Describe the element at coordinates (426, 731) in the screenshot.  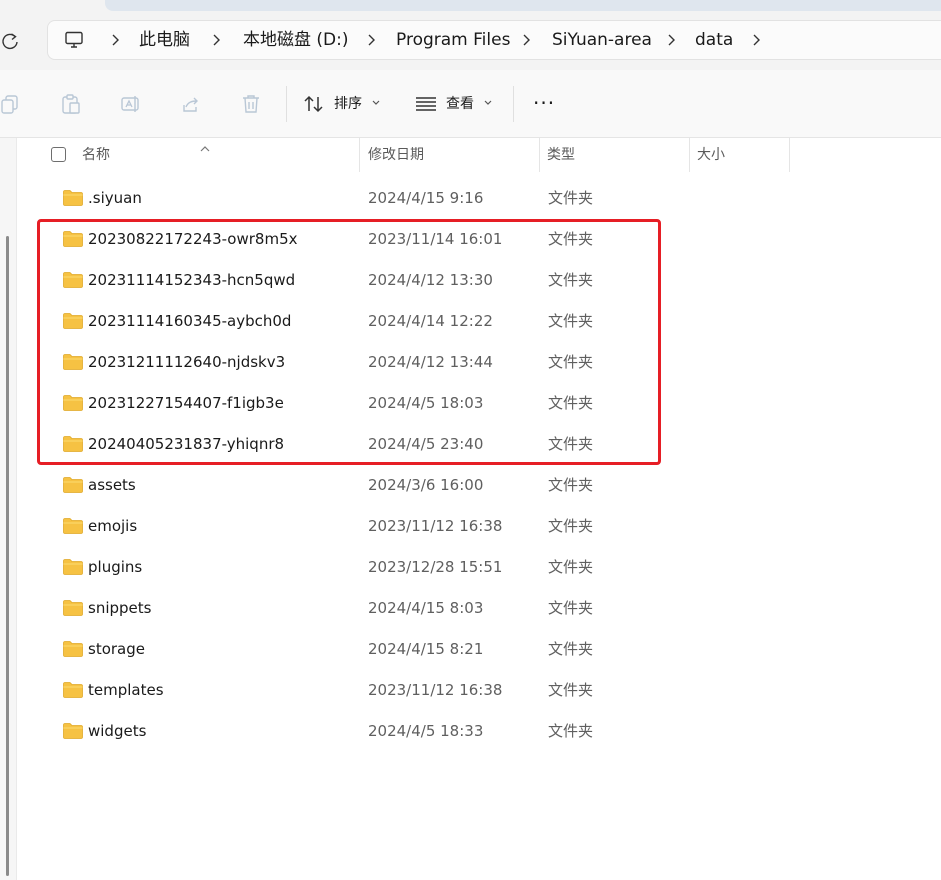
I see `file-date: 2024/4/5 18:33` at that location.